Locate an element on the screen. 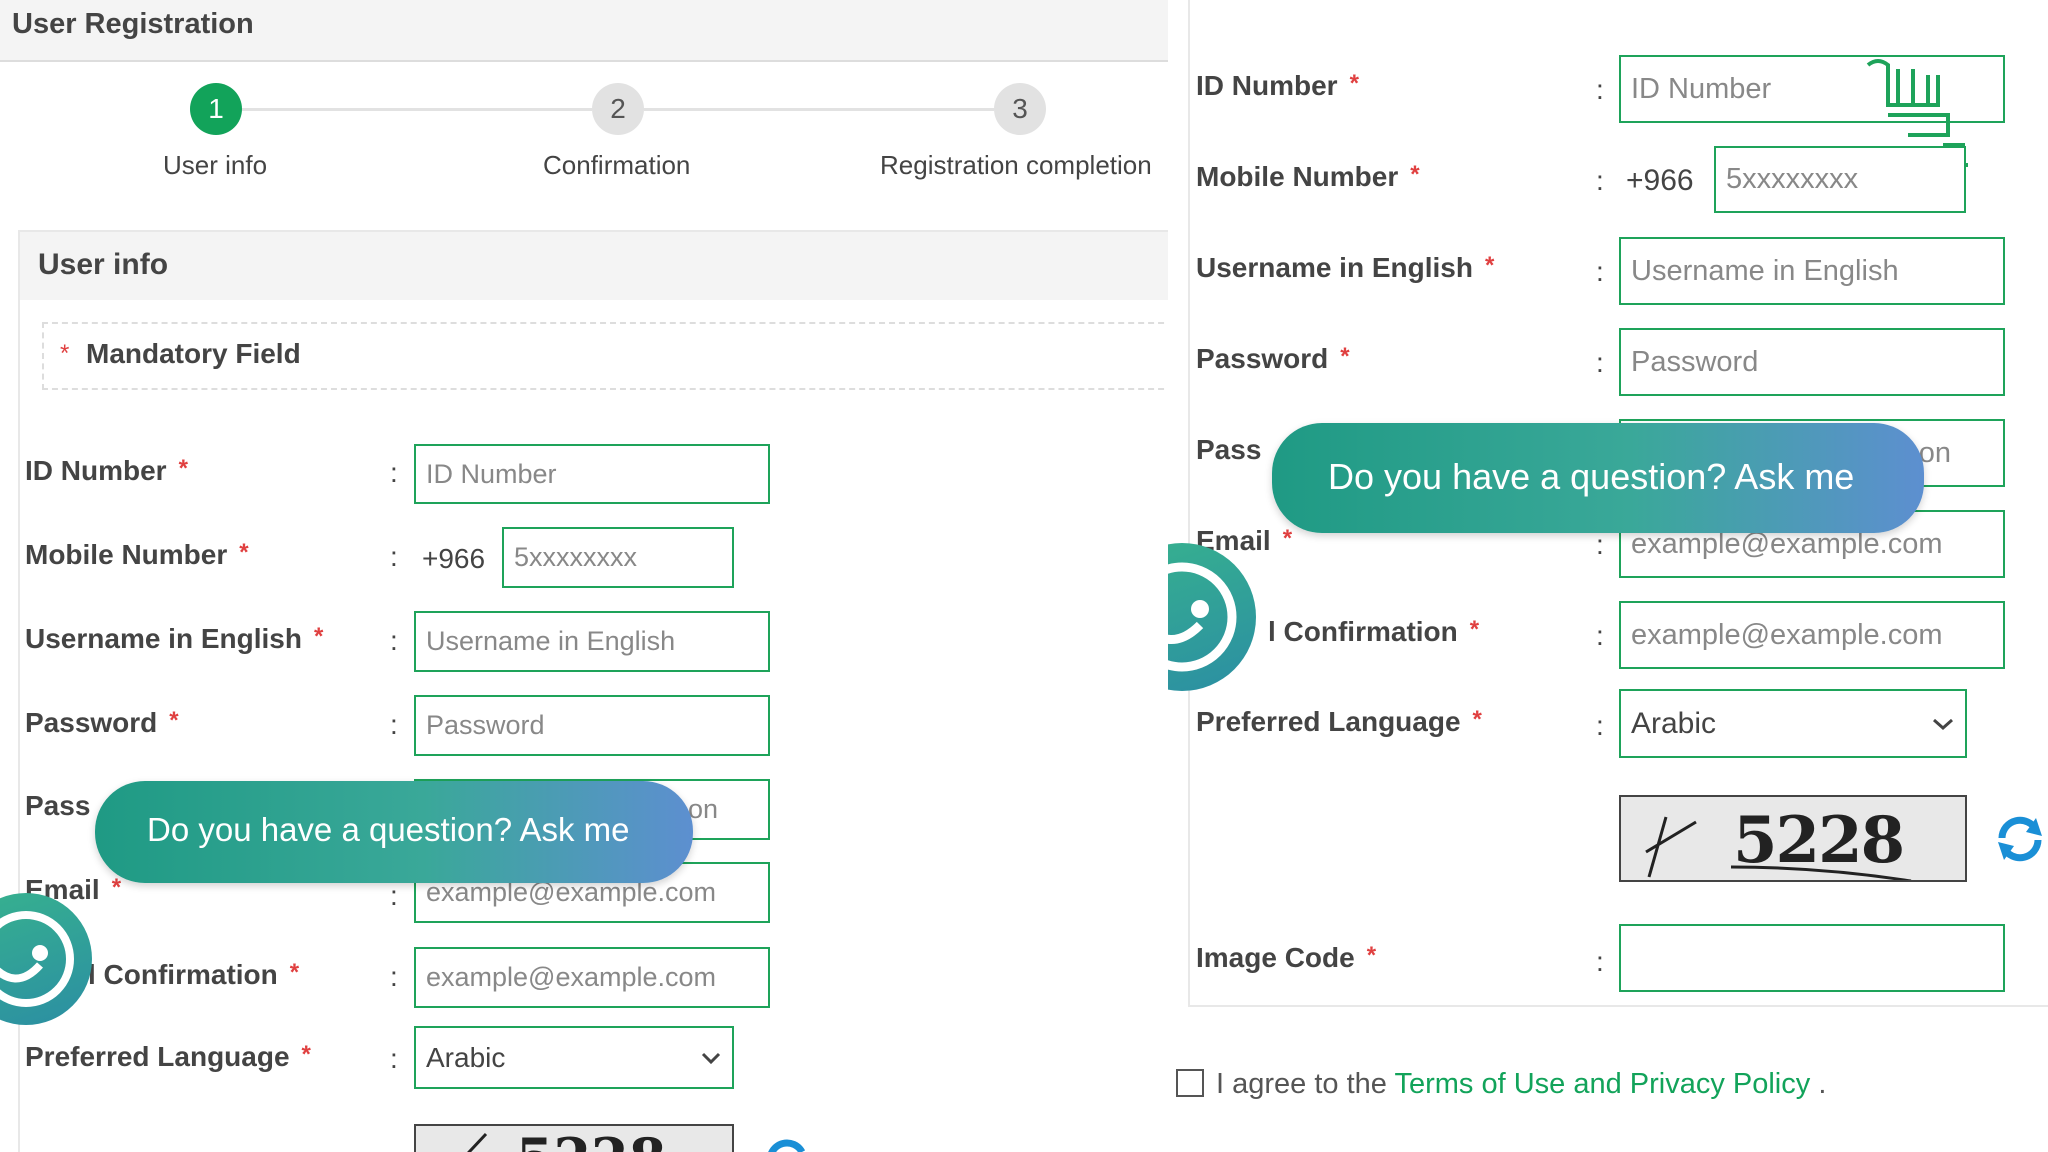  image-code-label-text: Image Code is located at coordinates (1275, 957).